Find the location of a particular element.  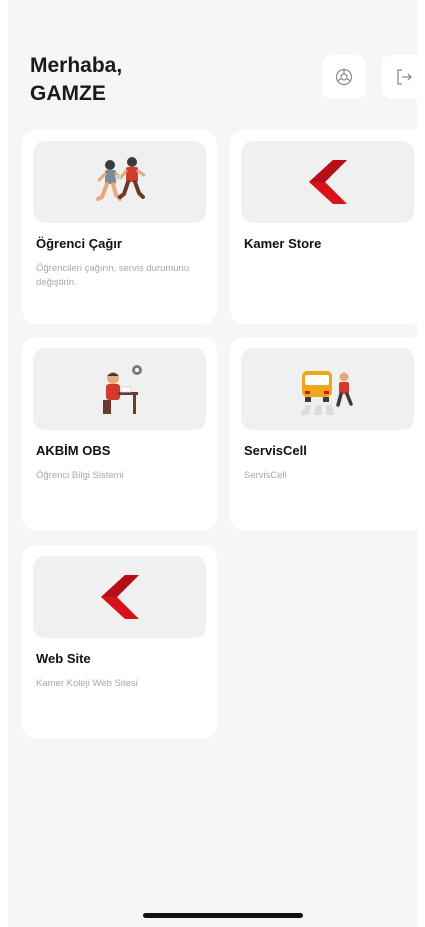

settings-icon is located at coordinates (344, 77).